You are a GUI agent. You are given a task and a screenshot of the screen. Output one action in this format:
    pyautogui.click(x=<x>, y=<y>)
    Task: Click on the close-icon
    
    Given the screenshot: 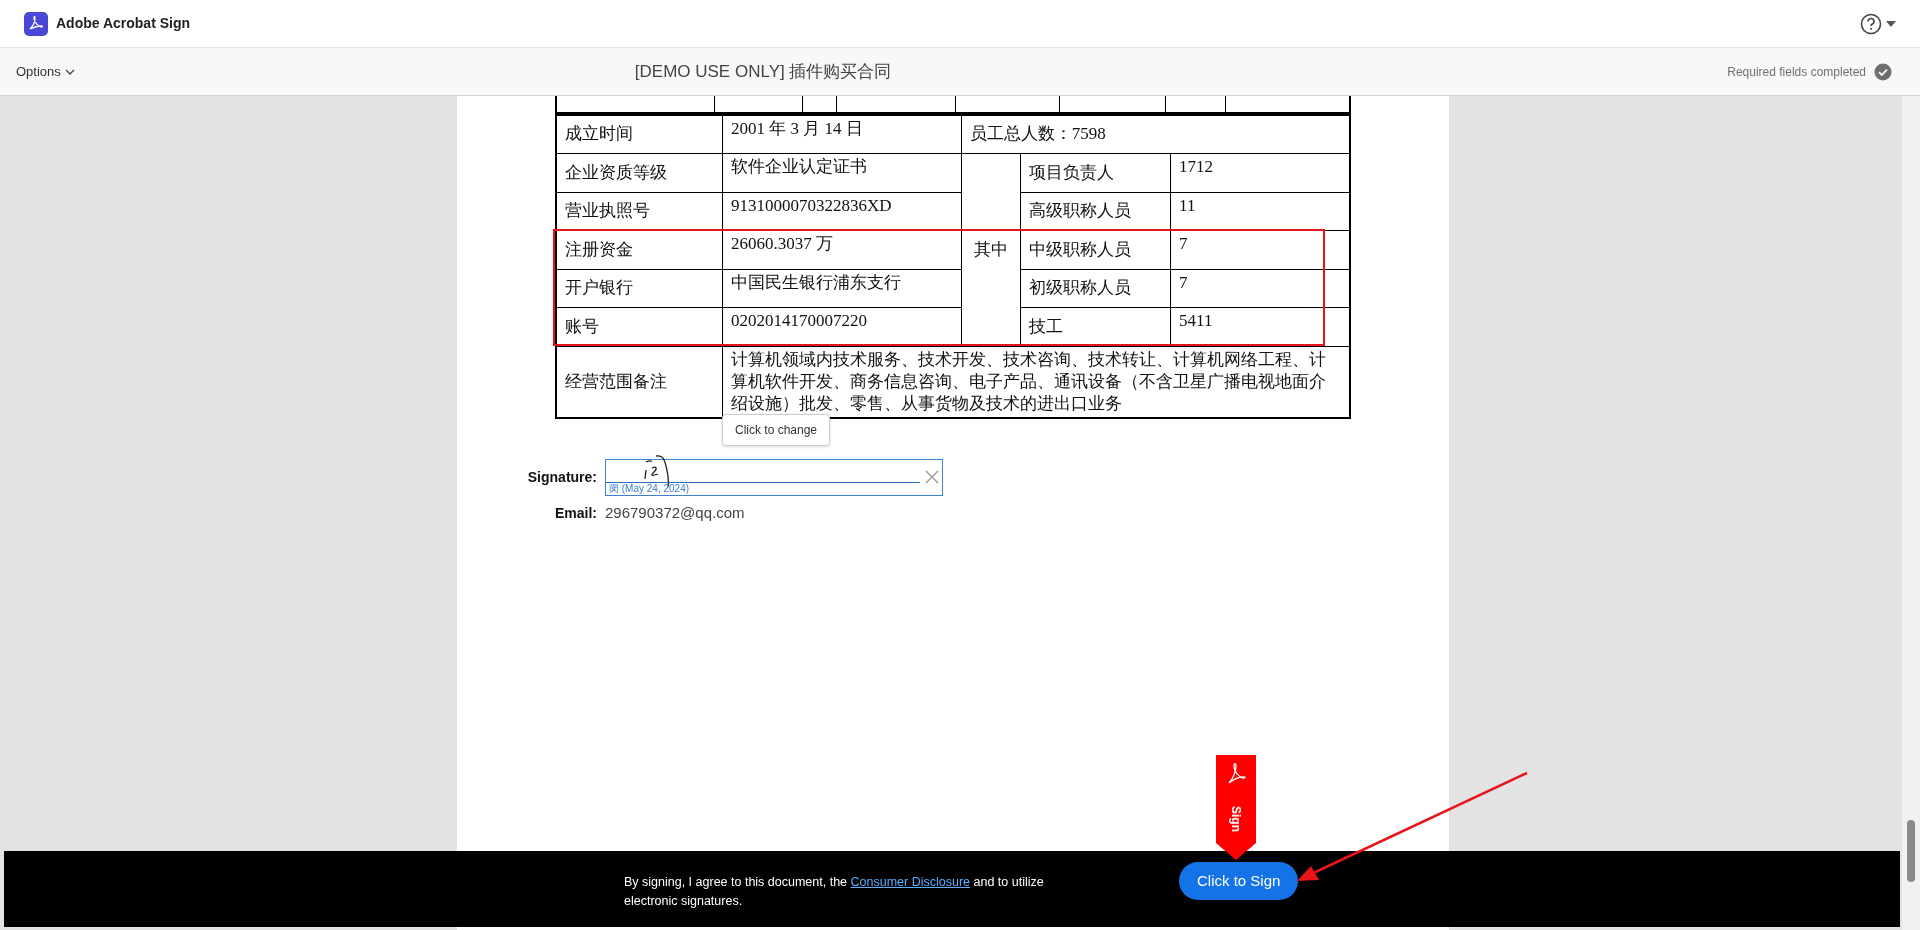 What is the action you would take?
    pyautogui.click(x=932, y=476)
    